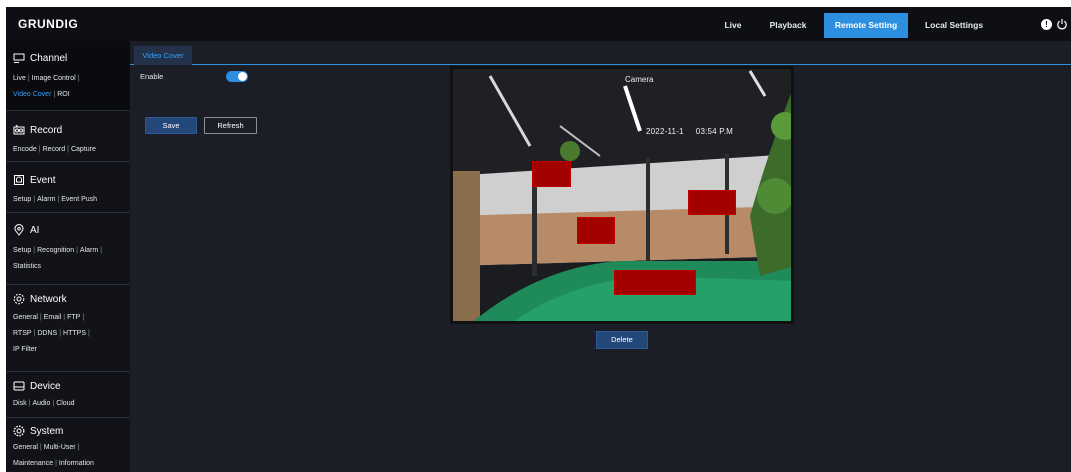 This screenshot has height=472, width=1071. Describe the element at coordinates (48, 24) in the screenshot. I see `grundig-logo: GRUNDIG` at that location.